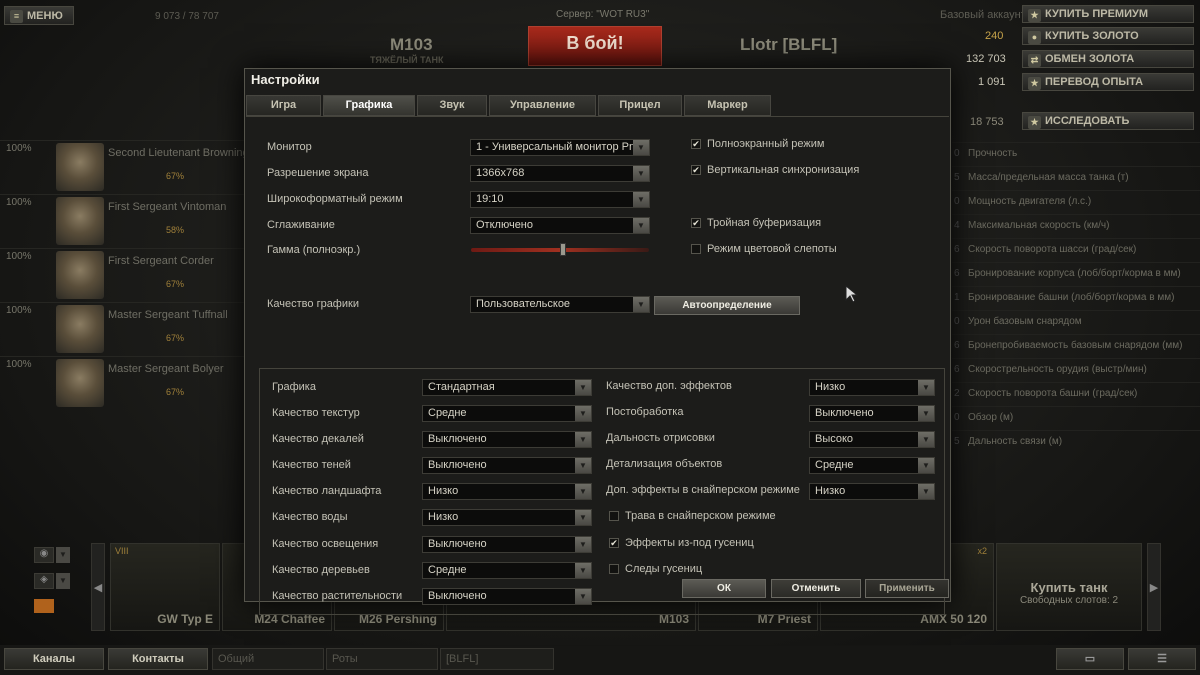 This screenshot has width=1200, height=675. What do you see at coordinates (872, 439) in the screenshot?
I see `draw-distance-select: Высоко ▼` at bounding box center [872, 439].